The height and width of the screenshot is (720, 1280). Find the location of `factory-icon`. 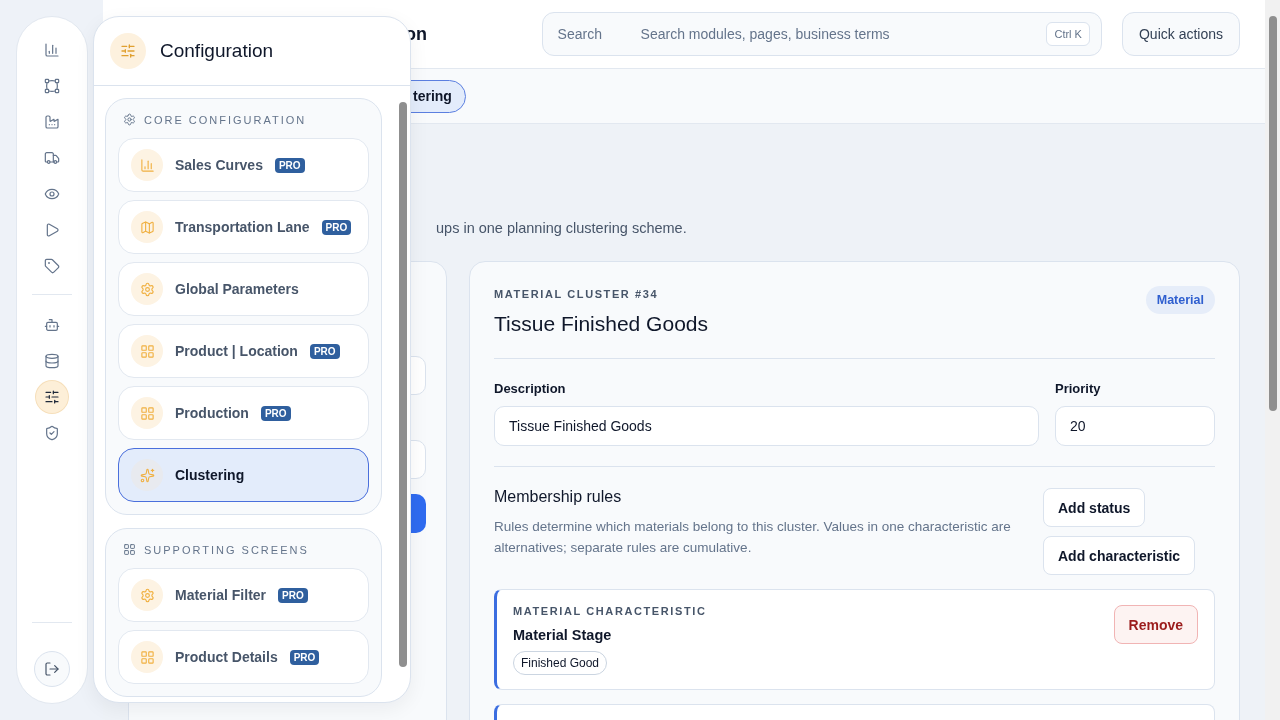

factory-icon is located at coordinates (52, 122).